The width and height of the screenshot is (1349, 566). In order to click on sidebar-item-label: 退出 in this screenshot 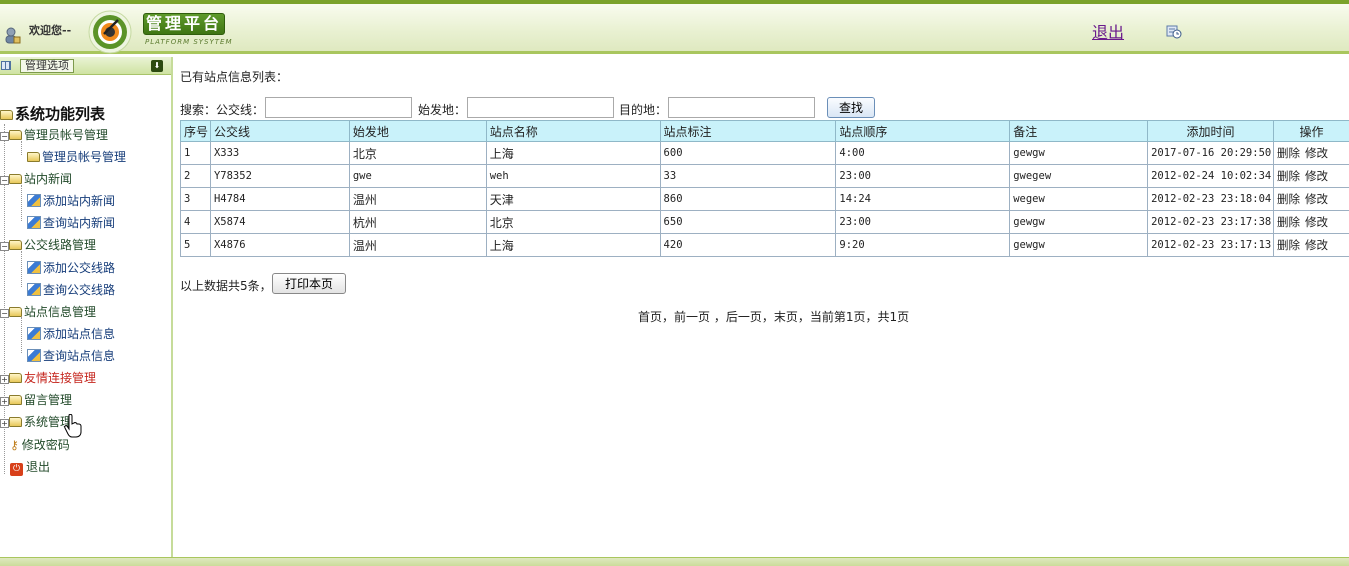, I will do `click(38, 467)`.